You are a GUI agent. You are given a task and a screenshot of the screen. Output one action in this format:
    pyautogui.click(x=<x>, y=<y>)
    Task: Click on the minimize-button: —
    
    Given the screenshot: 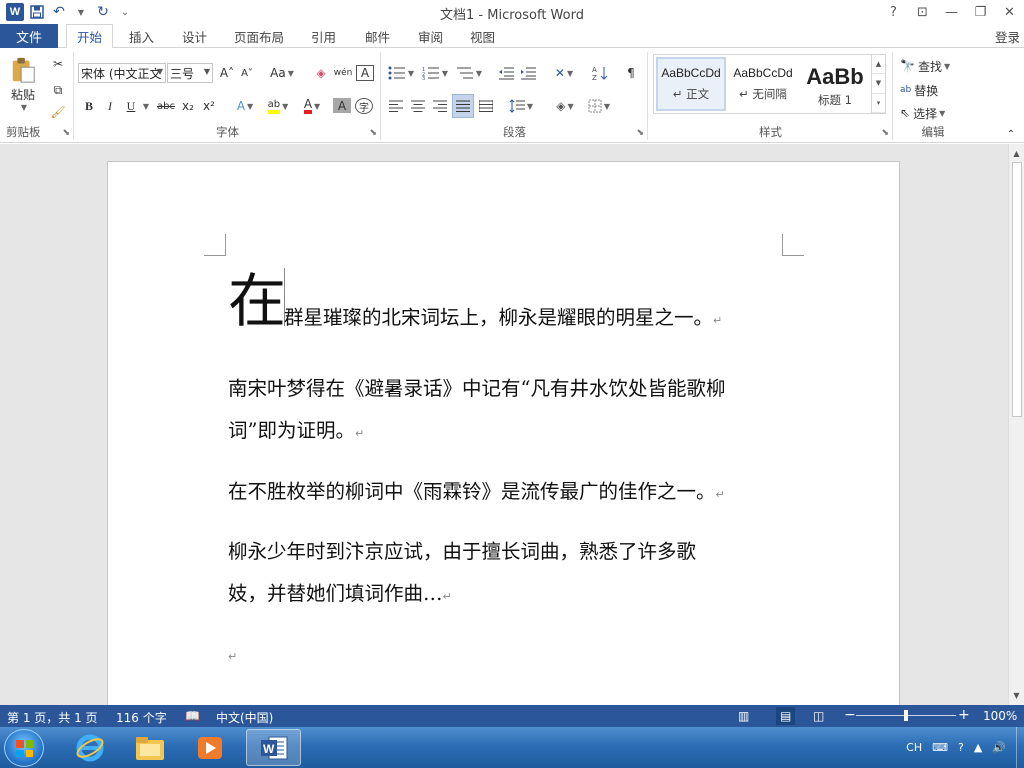 What is the action you would take?
    pyautogui.click(x=951, y=12)
    